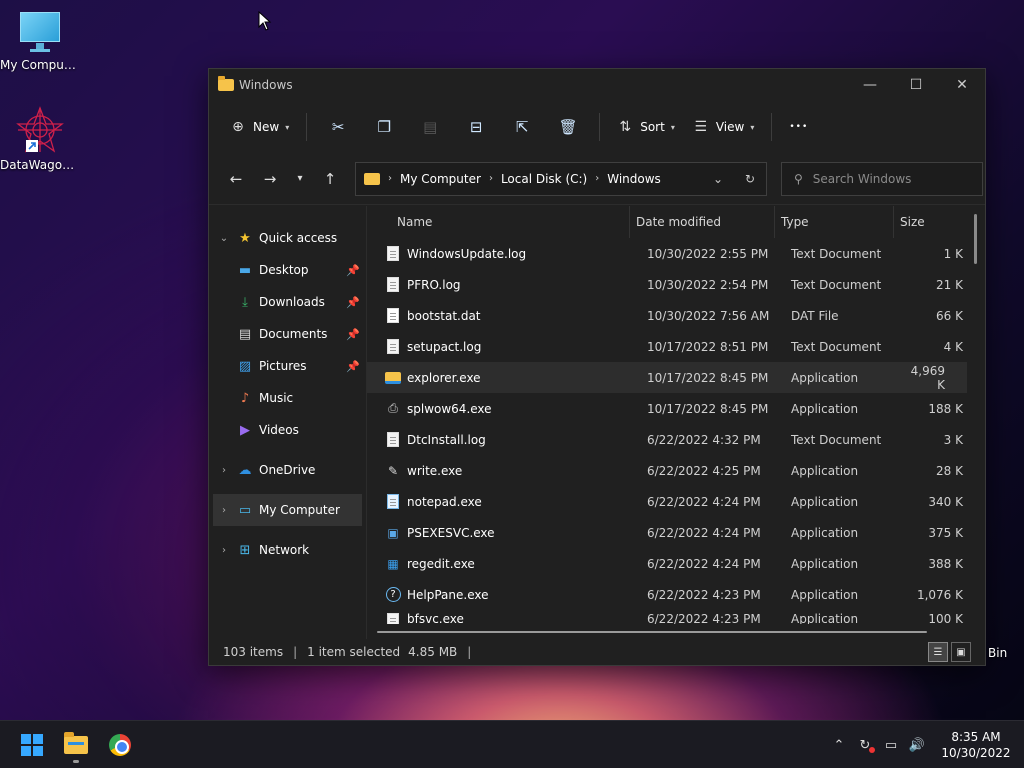 The image size is (1024, 768). I want to click on horizontal-scrollbar, so click(652, 632).